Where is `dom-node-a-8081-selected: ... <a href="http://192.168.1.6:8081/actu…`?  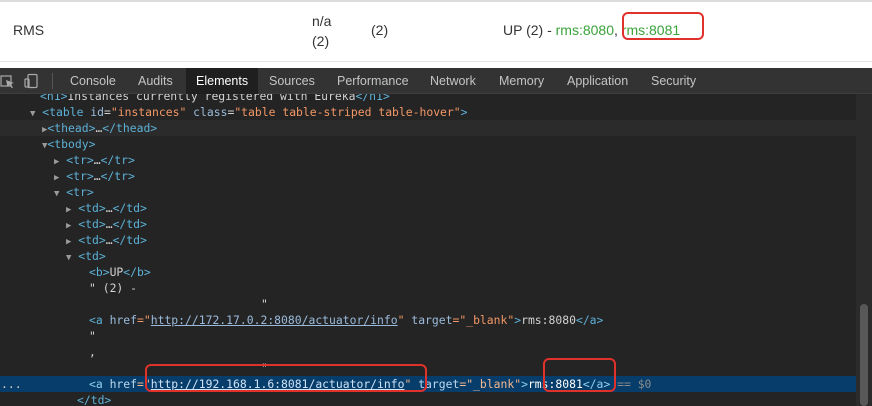
dom-node-a-8081-selected: ... <a href="http://192.168.1.6:8081/actu… is located at coordinates (428, 384).